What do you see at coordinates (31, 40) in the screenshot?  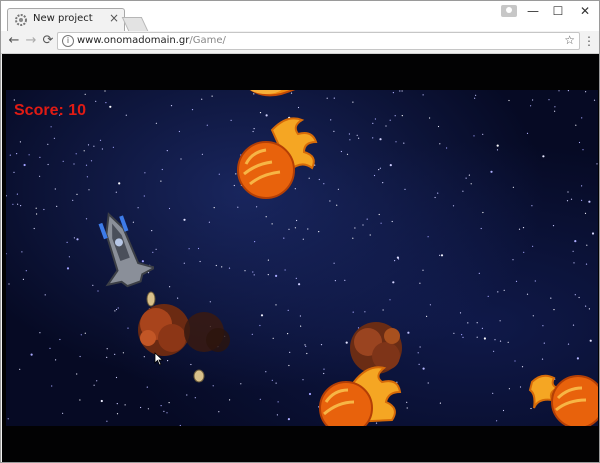 I see `forward-button: →` at bounding box center [31, 40].